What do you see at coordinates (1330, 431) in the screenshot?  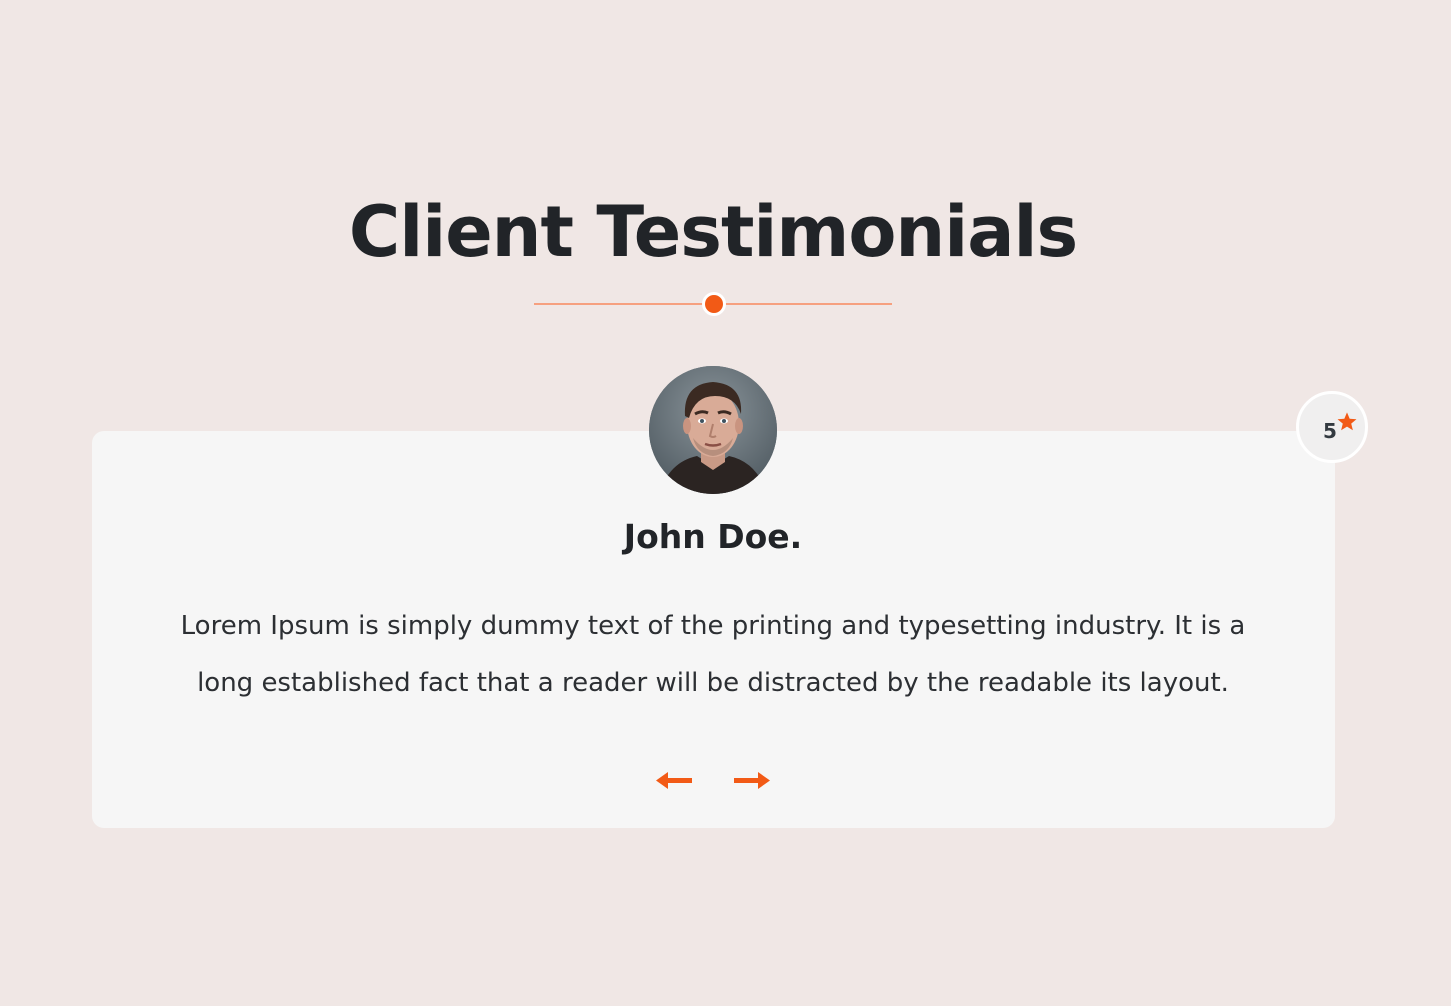 I see `rating-value: 5` at bounding box center [1330, 431].